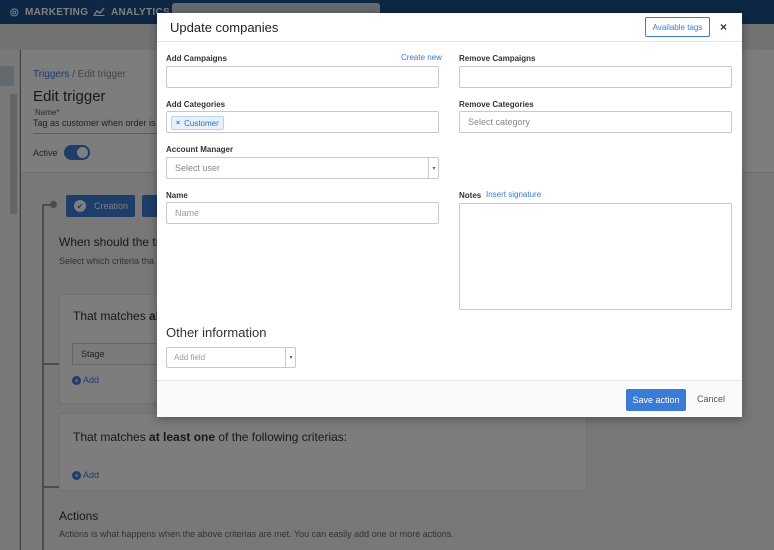 The height and width of the screenshot is (550, 774). What do you see at coordinates (449, 398) in the screenshot?
I see `dialog-footer: Save action Cancel` at bounding box center [449, 398].